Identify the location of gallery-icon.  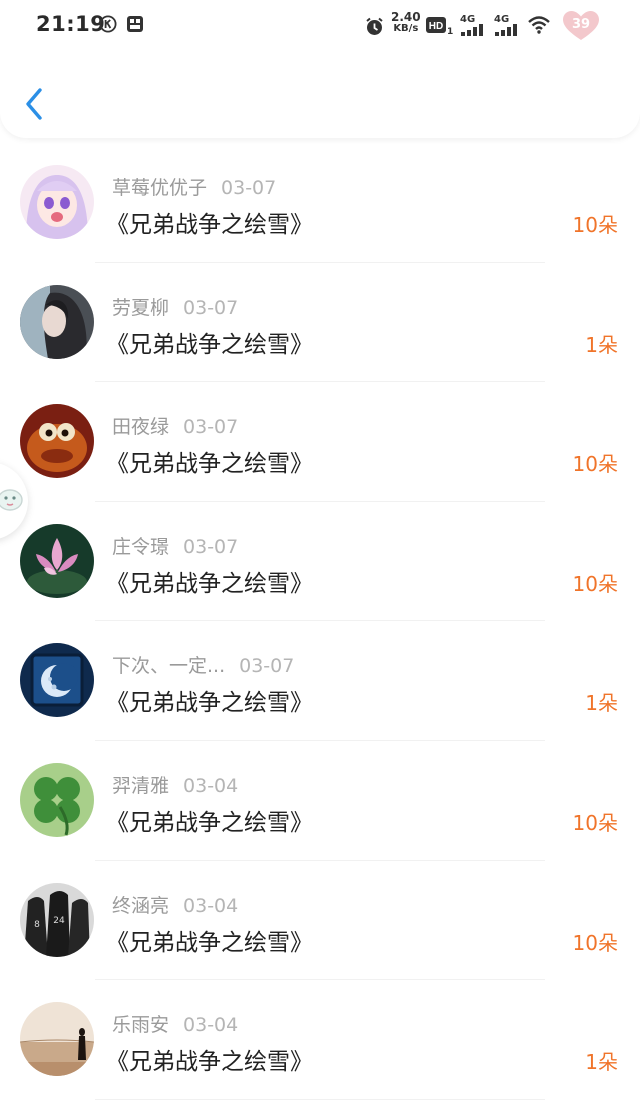
(135, 24).